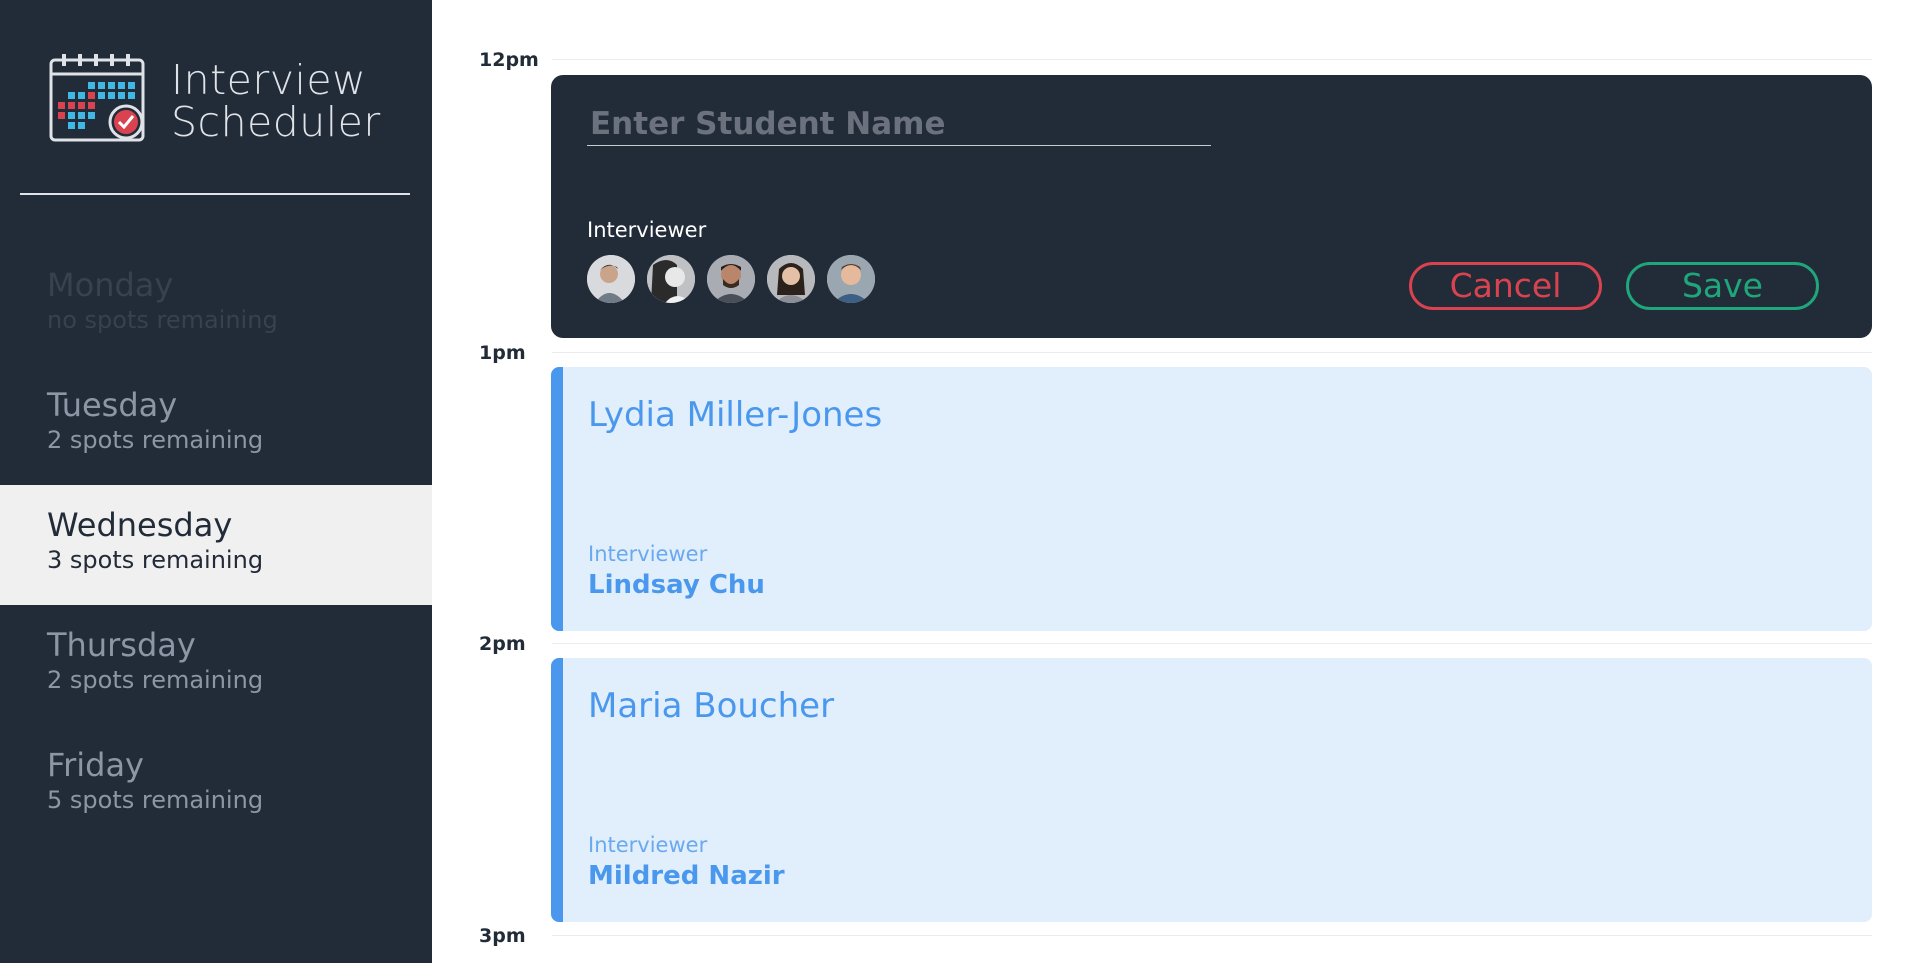 This screenshot has width=1916, height=963. What do you see at coordinates (502, 936) in the screenshot?
I see `hour-label: 3pm` at bounding box center [502, 936].